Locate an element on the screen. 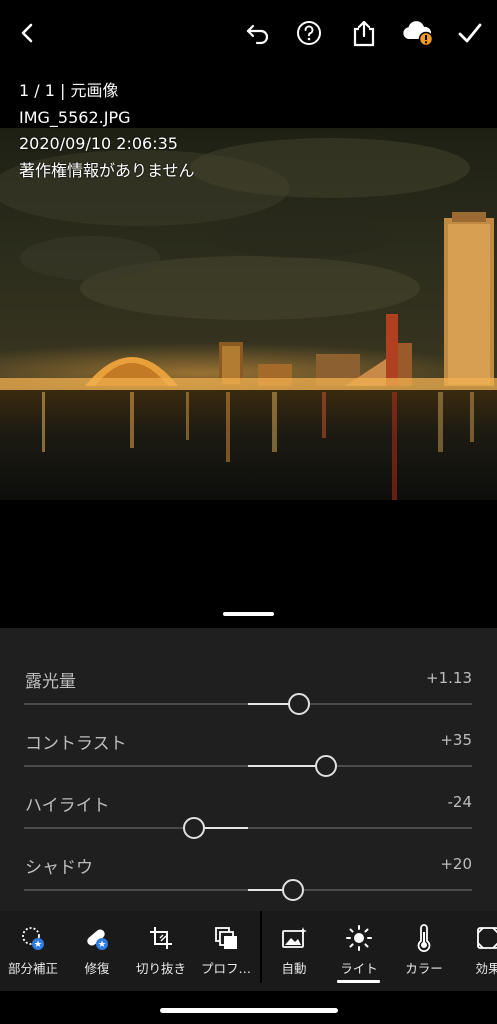  done-button is located at coordinates (470, 33).